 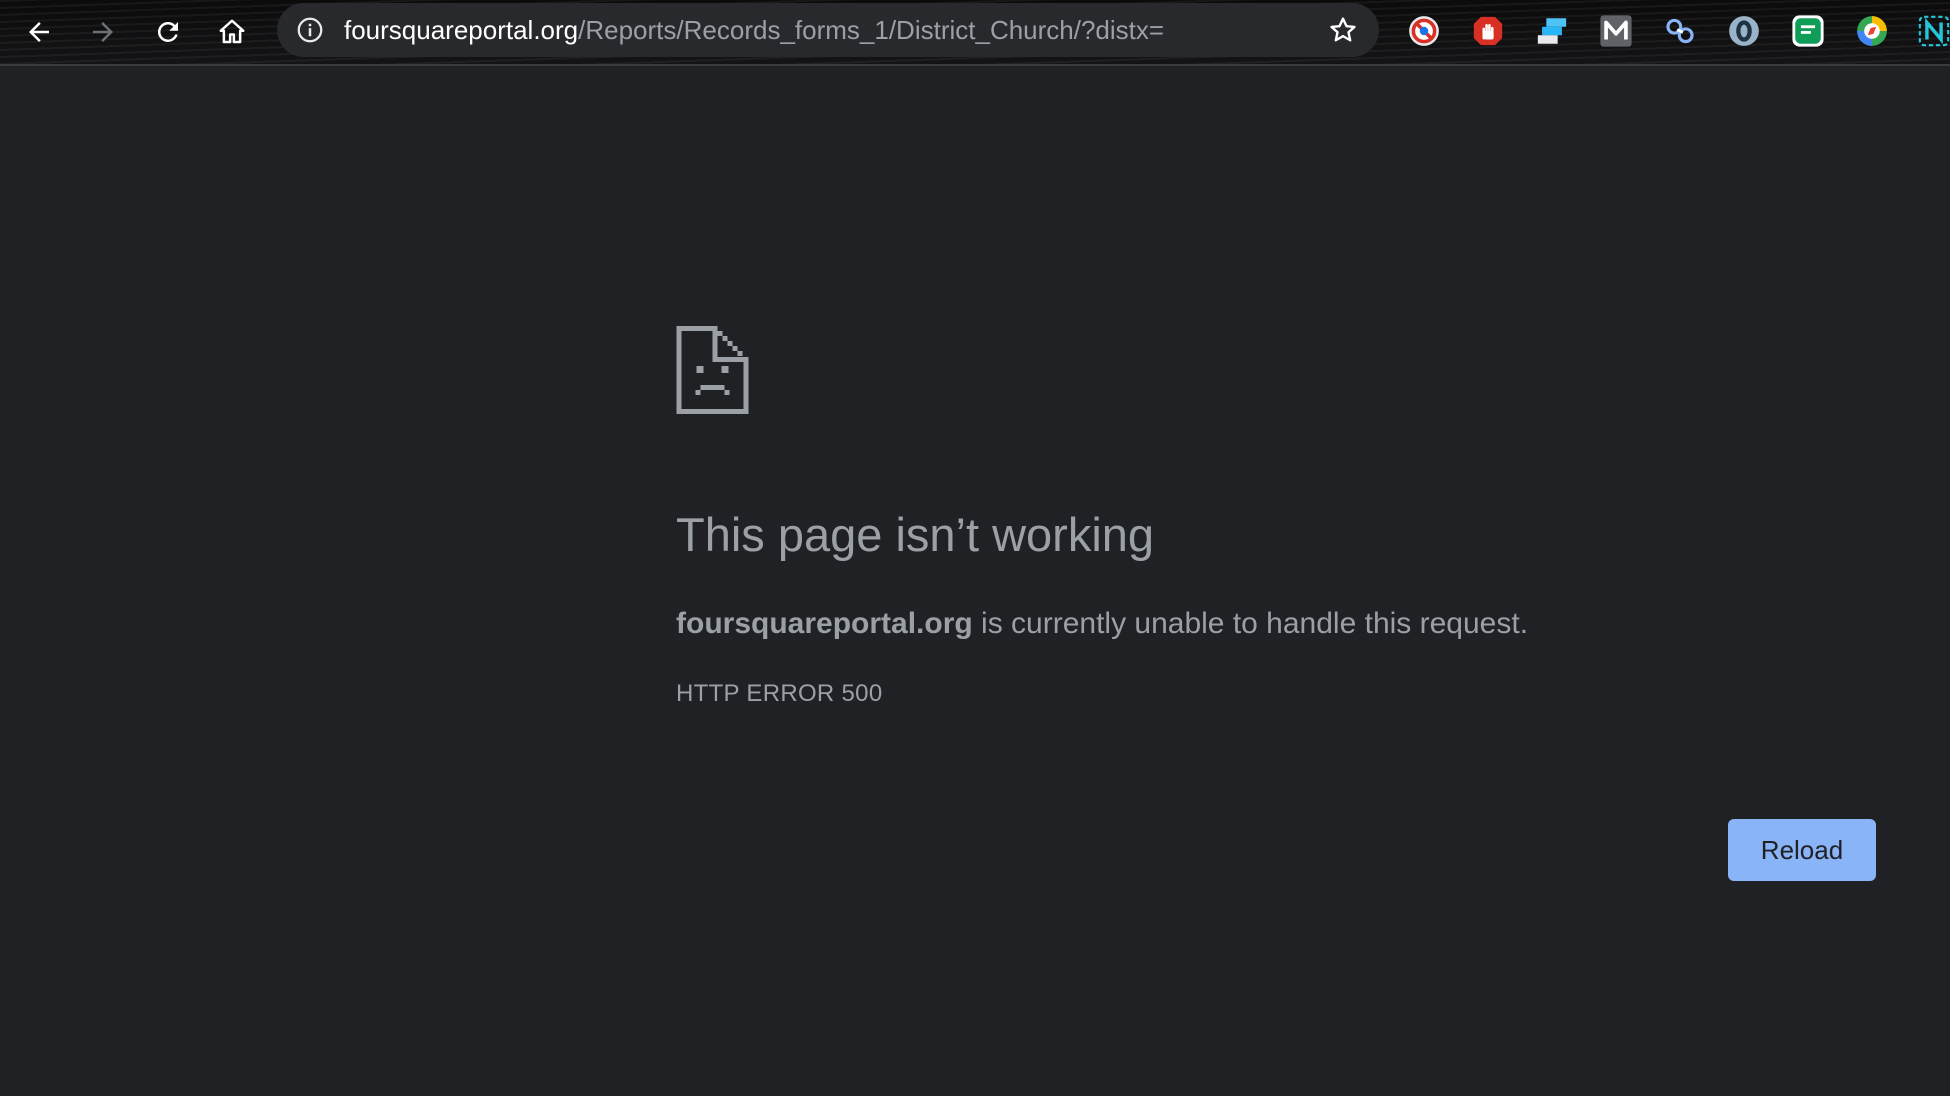 I want to click on reload-toolbar-button, so click(x=168, y=32).